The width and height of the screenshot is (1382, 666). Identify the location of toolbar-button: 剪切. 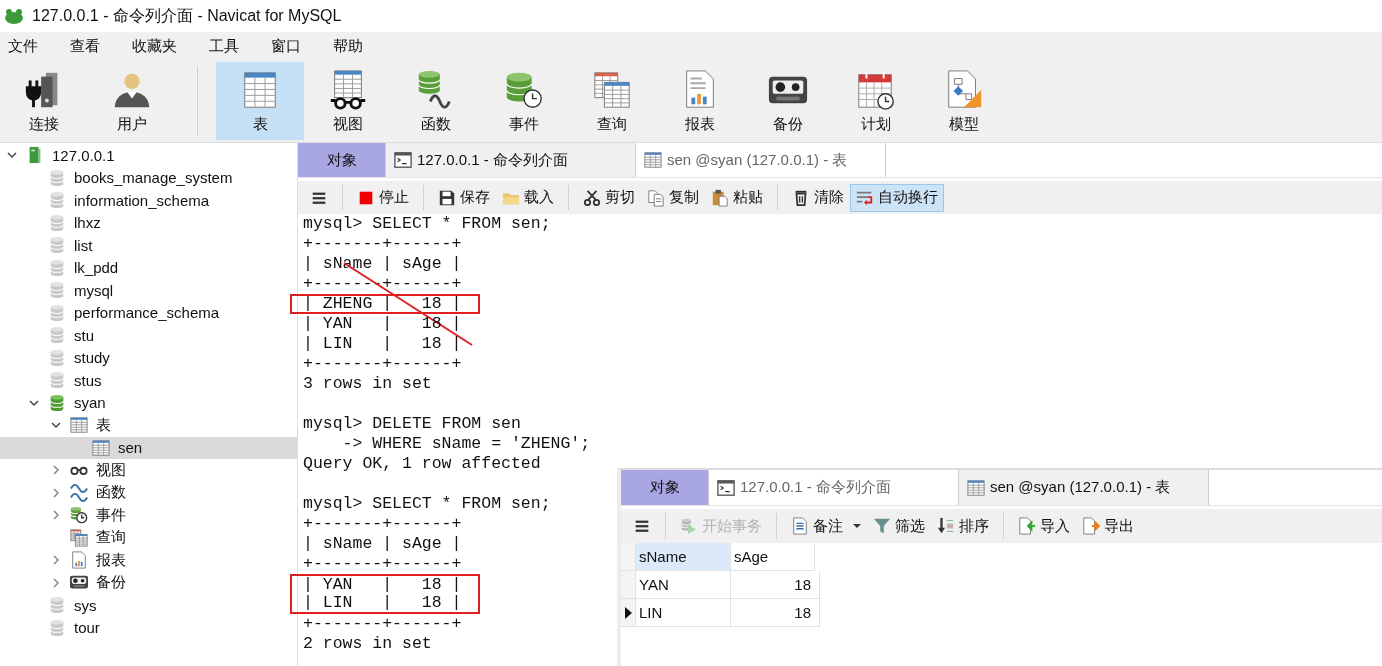
(609, 197).